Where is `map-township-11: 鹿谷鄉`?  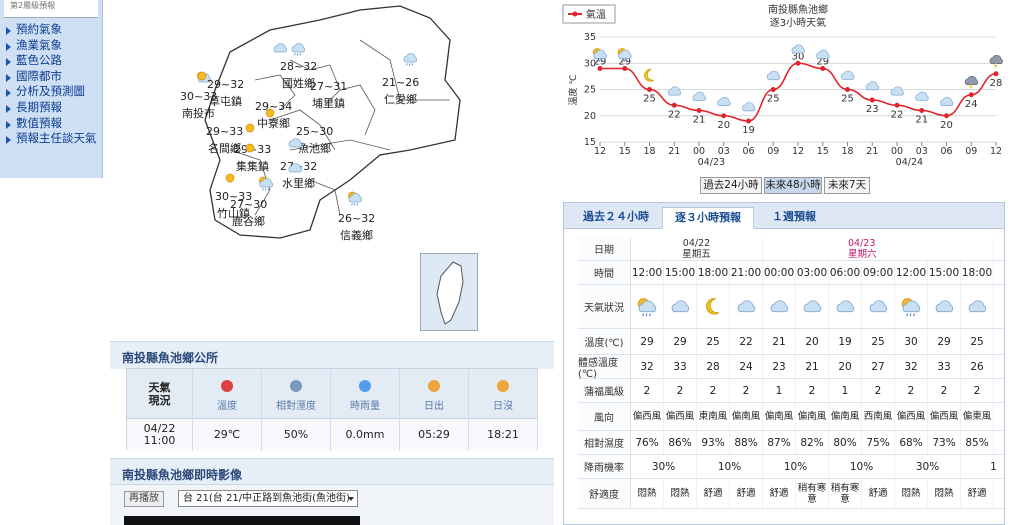
map-township-11: 鹿谷鄉 is located at coordinates (248, 221).